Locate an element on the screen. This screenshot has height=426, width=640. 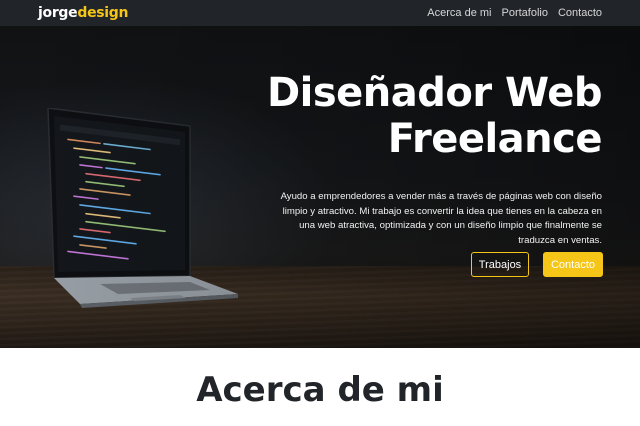
about-title: Acerca de mi is located at coordinates (320, 390).